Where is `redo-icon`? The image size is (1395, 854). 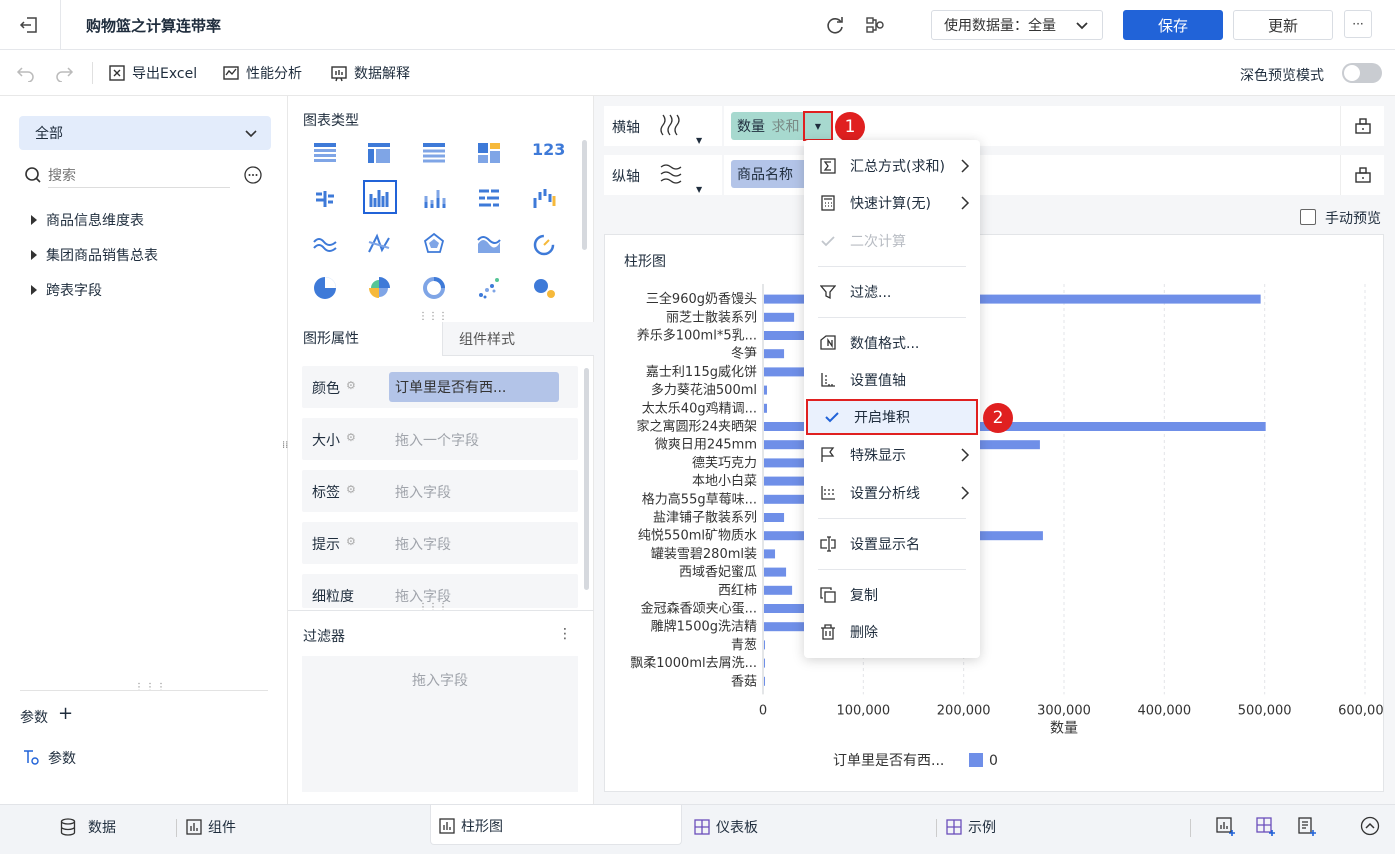 redo-icon is located at coordinates (64, 73).